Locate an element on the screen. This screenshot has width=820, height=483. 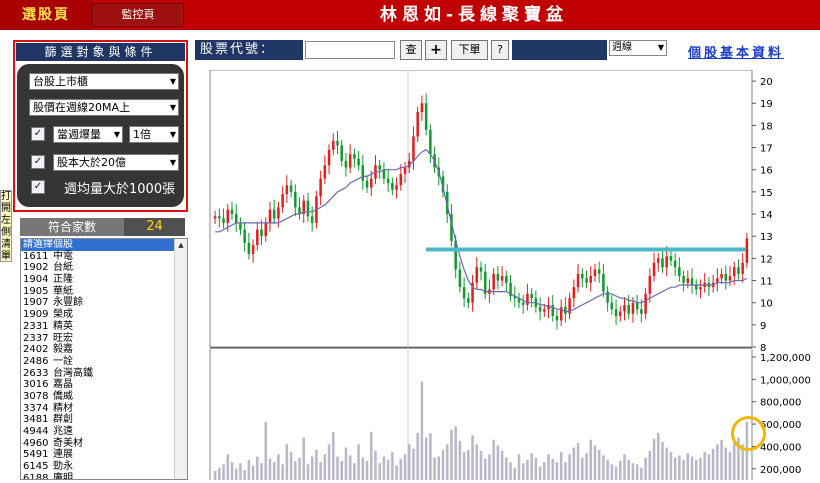
stock-code-input is located at coordinates (350, 50).